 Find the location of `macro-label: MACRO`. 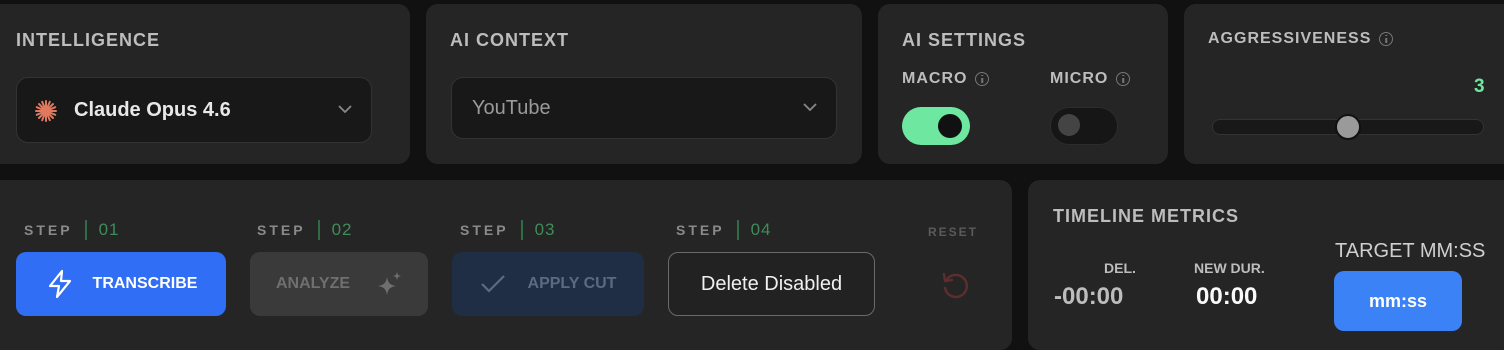

macro-label: MACRO is located at coordinates (935, 78).